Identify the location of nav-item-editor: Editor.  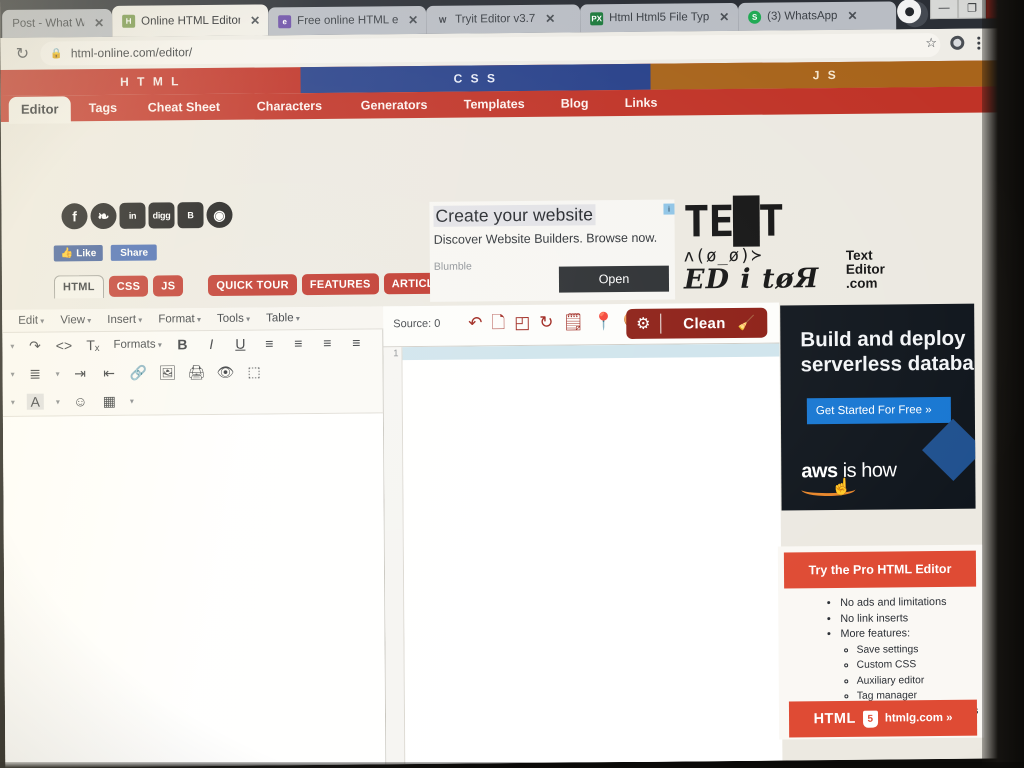
(39, 110).